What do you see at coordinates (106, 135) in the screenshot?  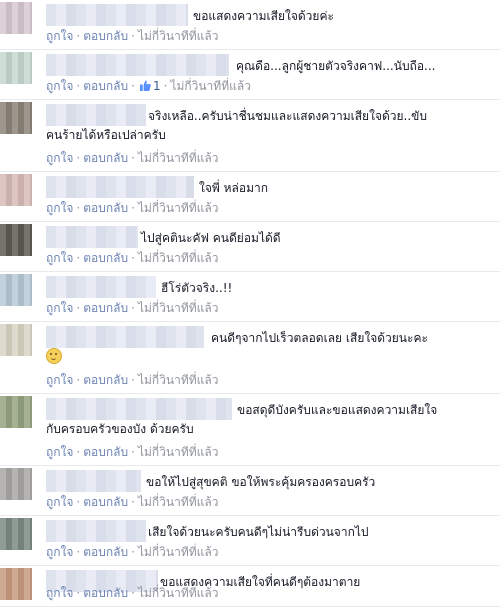 I see `comment-text-continued: คนร้ายได้หรือเปล่าครับ` at bounding box center [106, 135].